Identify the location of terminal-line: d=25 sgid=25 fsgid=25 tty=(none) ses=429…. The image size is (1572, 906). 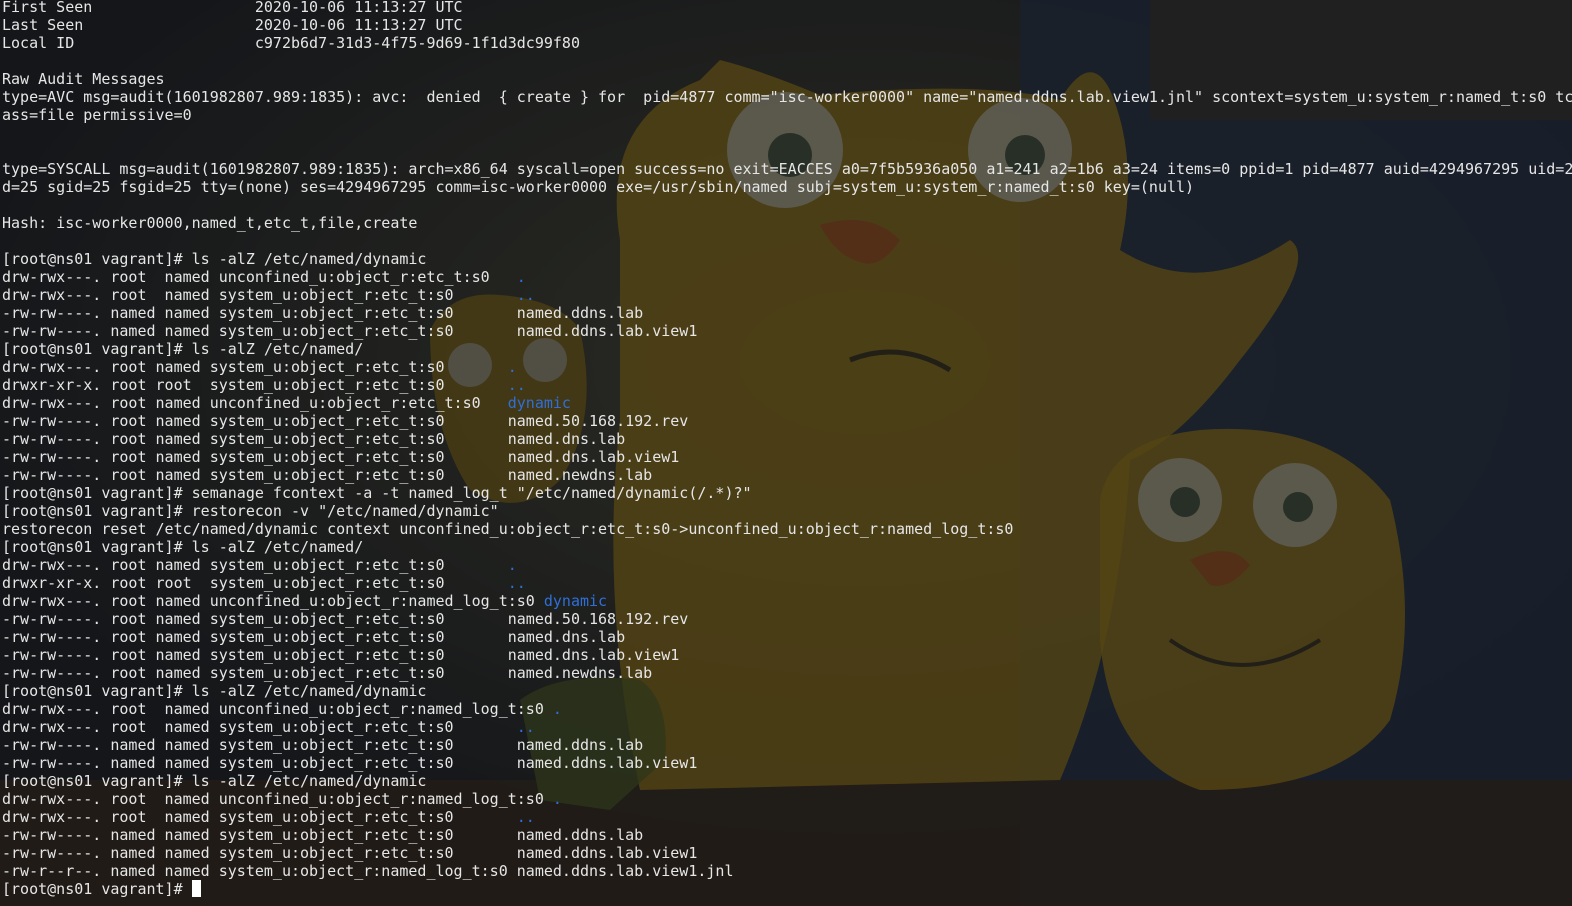
(787, 187).